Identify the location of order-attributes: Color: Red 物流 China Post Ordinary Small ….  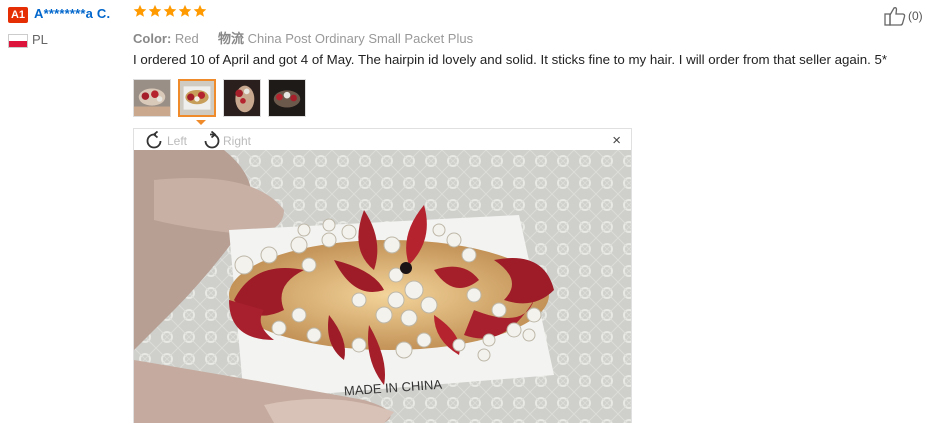
(303, 37).